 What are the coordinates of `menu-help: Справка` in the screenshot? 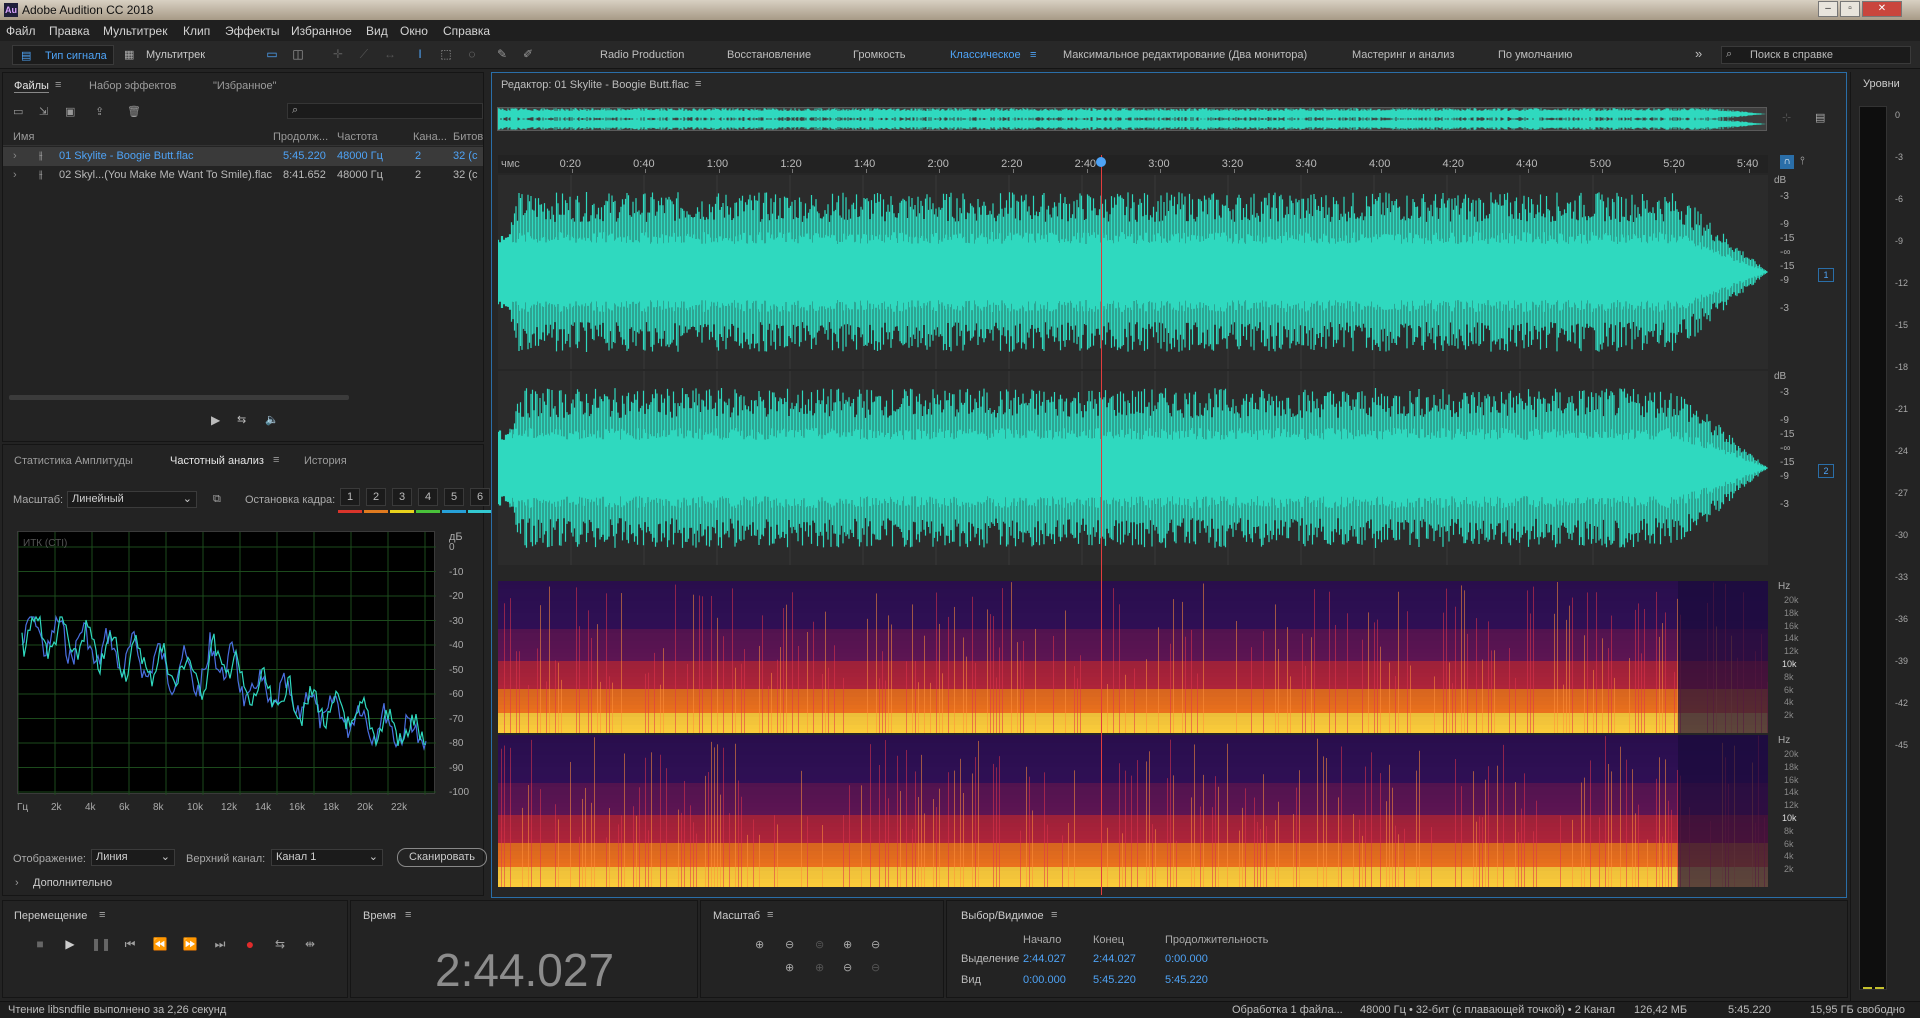 It's located at (466, 31).